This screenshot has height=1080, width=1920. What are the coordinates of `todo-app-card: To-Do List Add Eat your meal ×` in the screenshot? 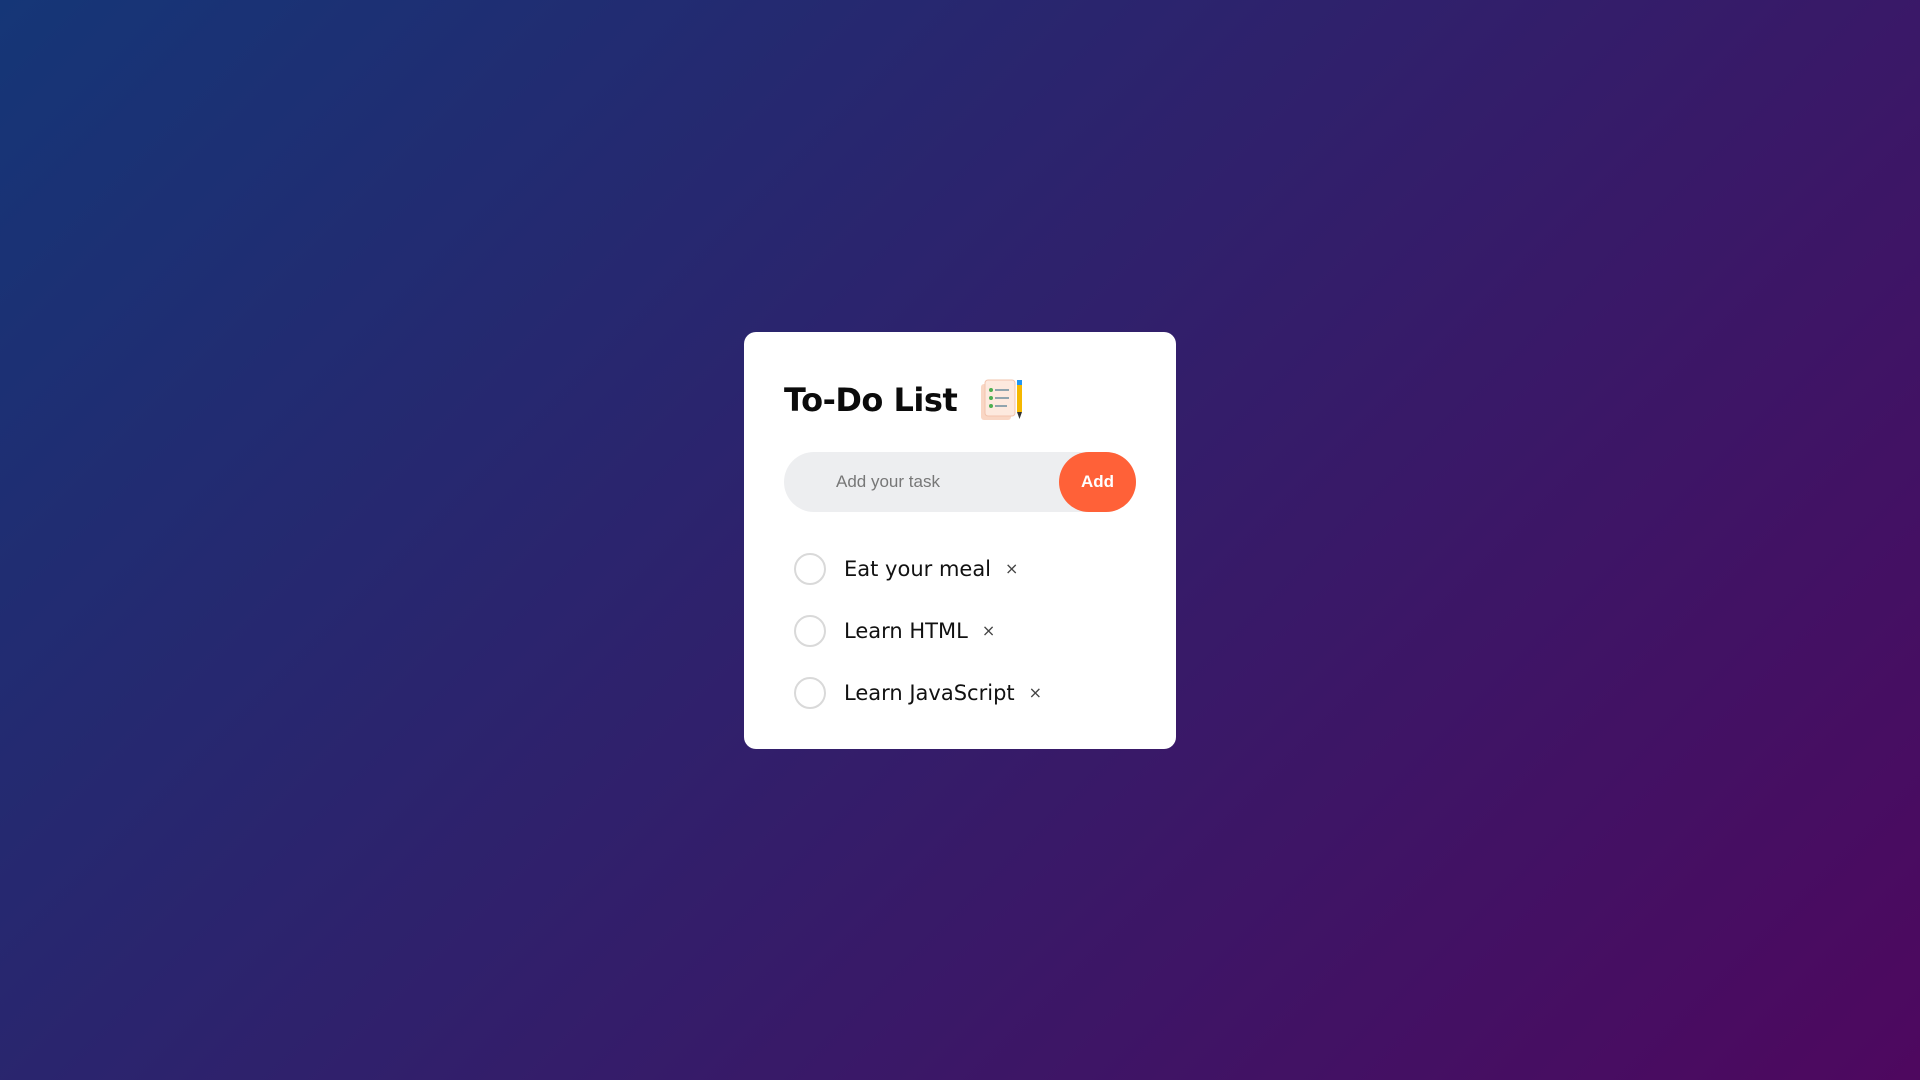 It's located at (960, 540).